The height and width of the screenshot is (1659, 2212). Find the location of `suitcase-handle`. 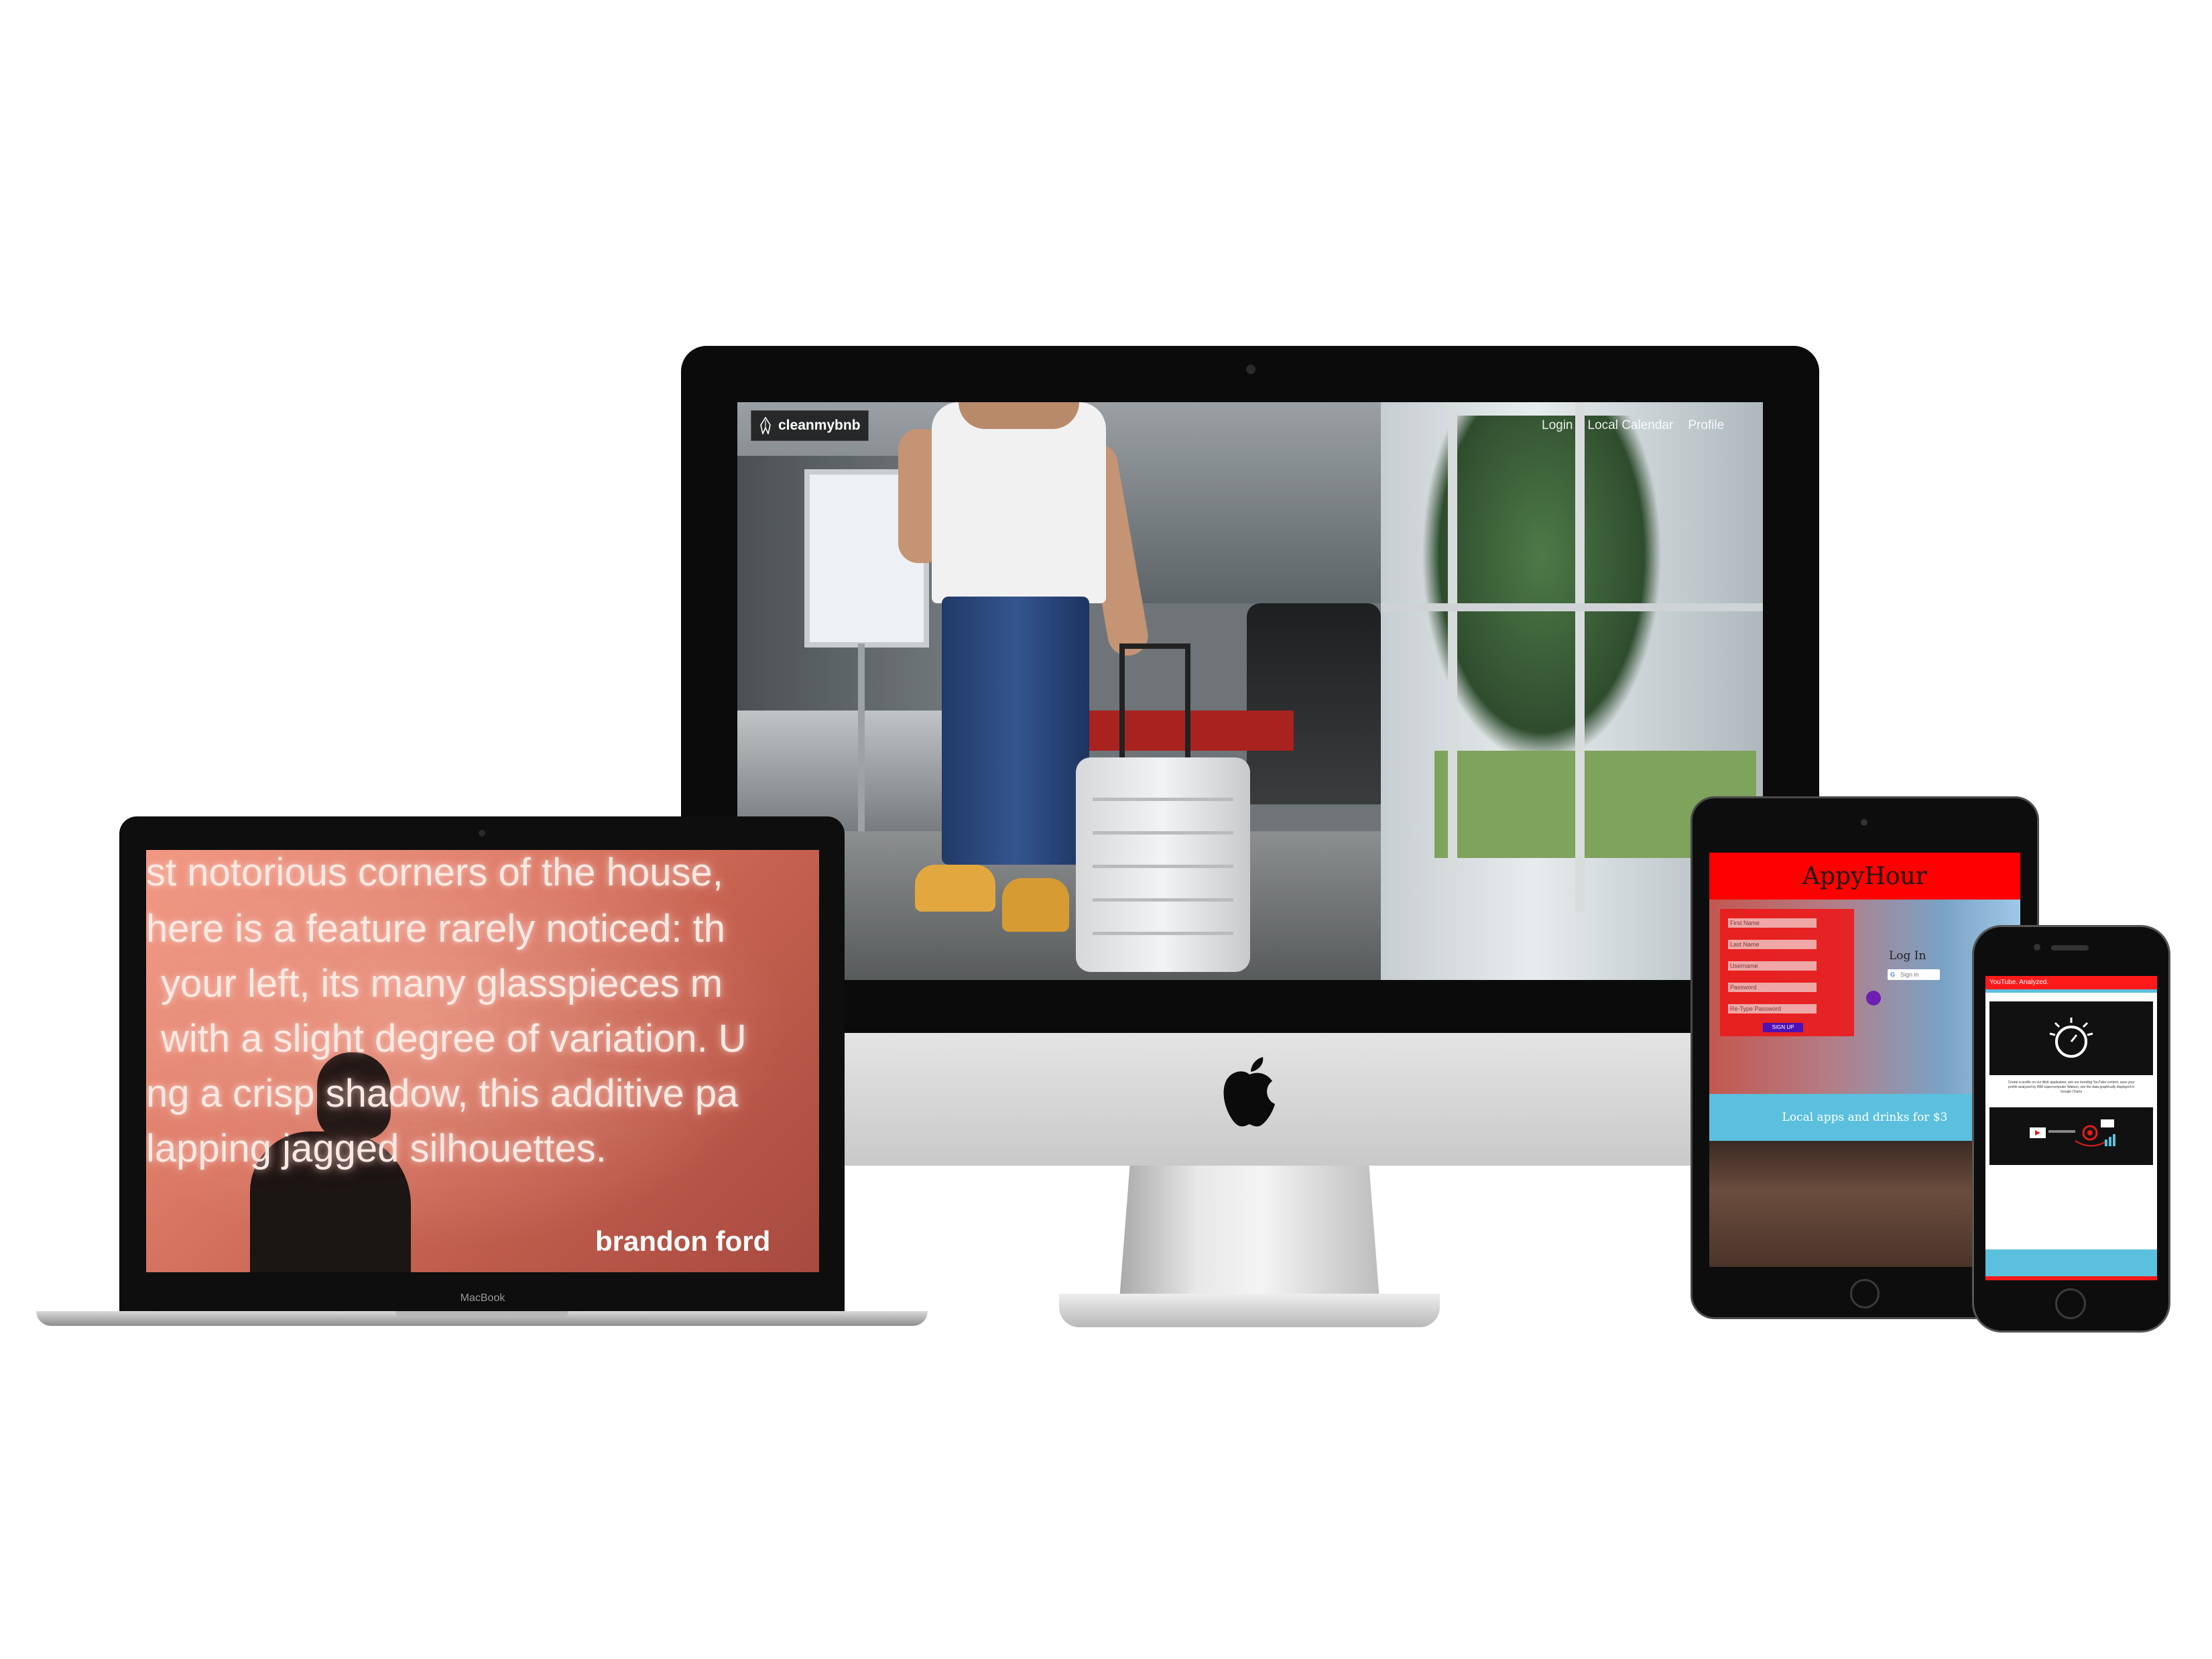

suitcase-handle is located at coordinates (1154, 706).